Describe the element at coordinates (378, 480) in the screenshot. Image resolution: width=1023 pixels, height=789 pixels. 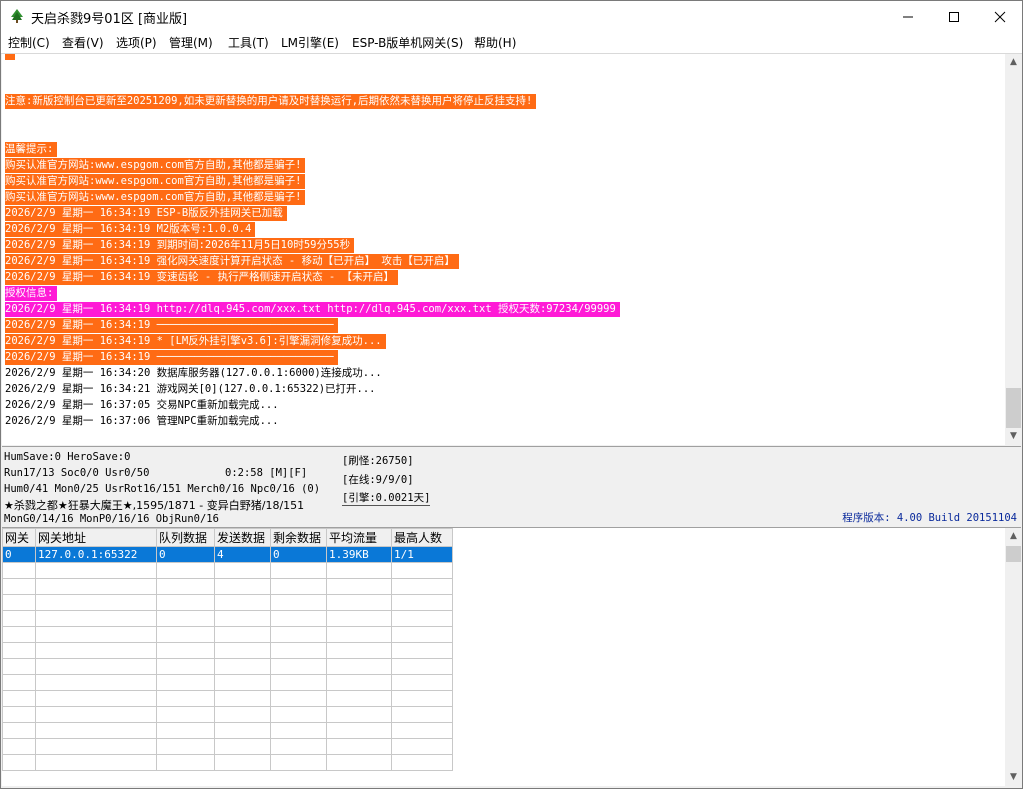
I see `status-online: [在线:9/9/0]` at that location.